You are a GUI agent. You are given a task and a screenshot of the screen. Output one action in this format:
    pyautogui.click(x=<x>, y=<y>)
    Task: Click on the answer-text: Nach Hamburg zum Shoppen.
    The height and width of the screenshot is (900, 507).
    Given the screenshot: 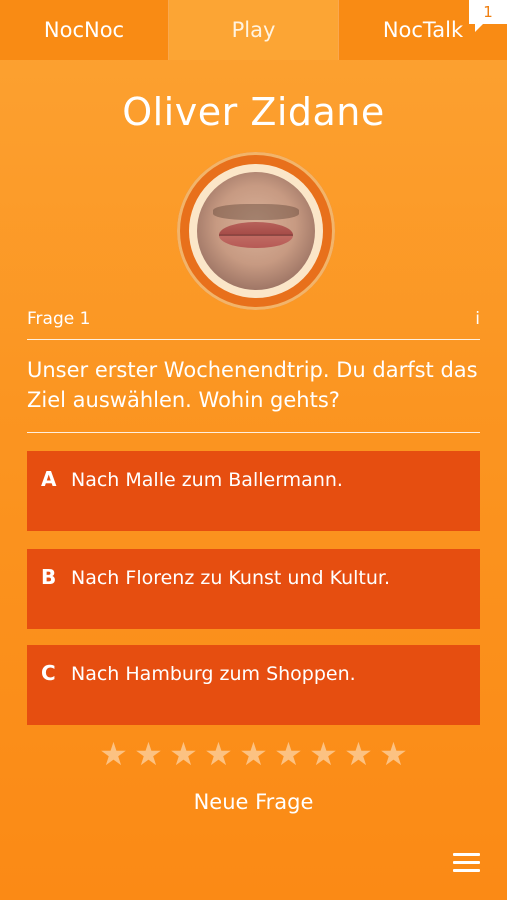 What is the action you would take?
    pyautogui.click(x=213, y=674)
    